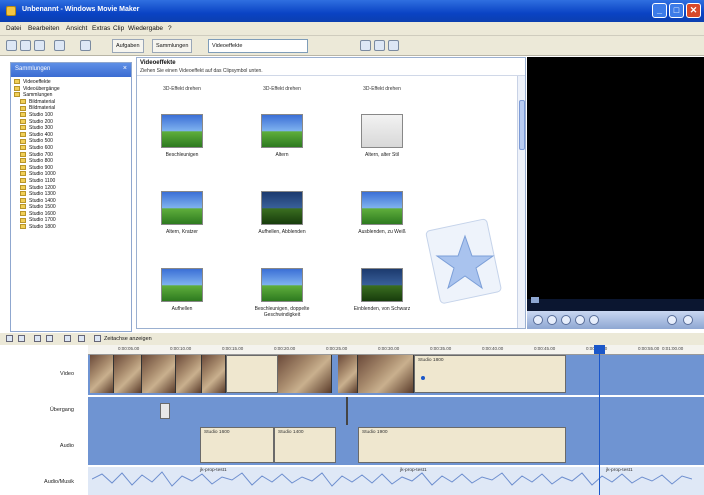 The width and height of the screenshot is (704, 495). I want to click on audio-clip: Studio 1400, so click(305, 445).